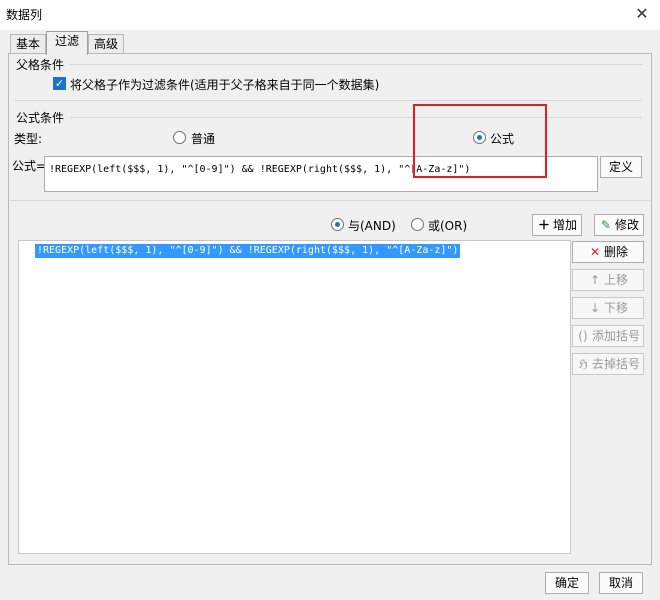 This screenshot has width=660, height=600. Describe the element at coordinates (595, 280) in the screenshot. I see `arrow-up-icon: ↑` at that location.